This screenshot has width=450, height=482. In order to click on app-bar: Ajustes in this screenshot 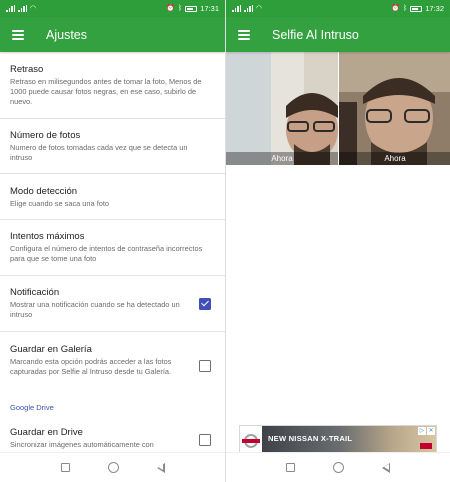, I will do `click(112, 34)`.